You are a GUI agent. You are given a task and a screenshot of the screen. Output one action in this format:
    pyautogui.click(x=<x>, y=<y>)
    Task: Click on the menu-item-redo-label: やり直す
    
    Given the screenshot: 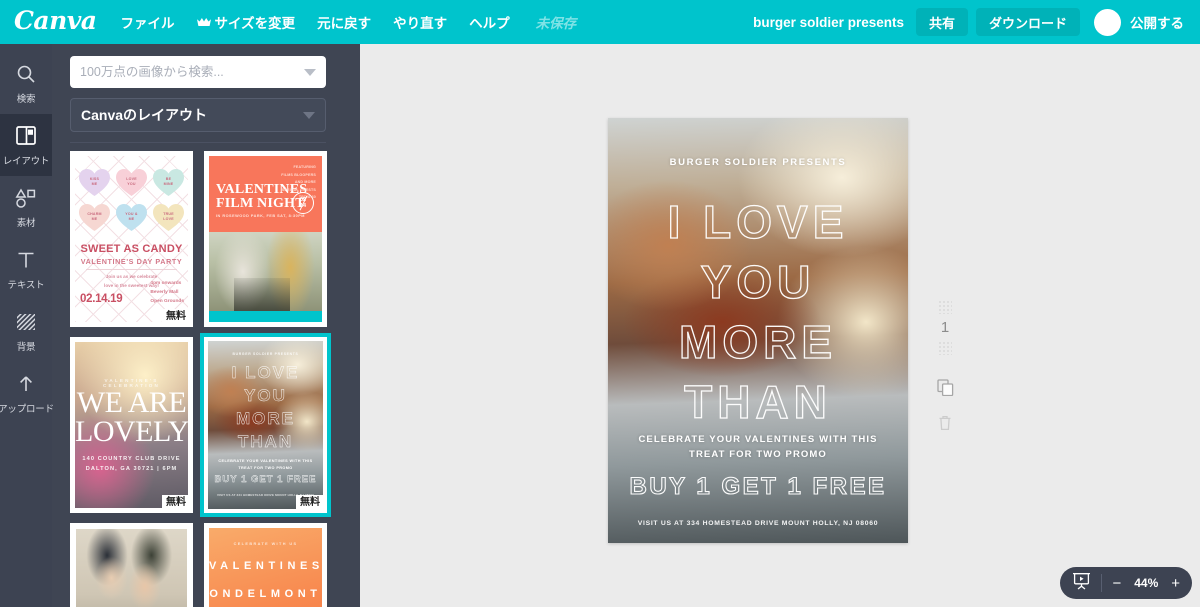 What is the action you would take?
    pyautogui.click(x=420, y=23)
    